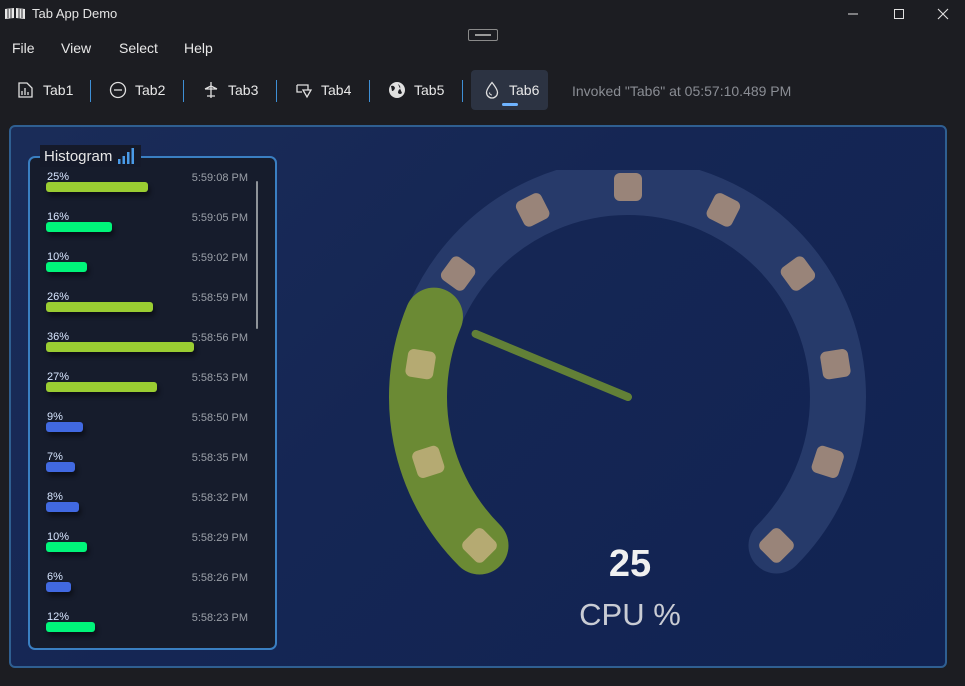 This screenshot has width=965, height=686. I want to click on tab-3: Tab3, so click(230, 90).